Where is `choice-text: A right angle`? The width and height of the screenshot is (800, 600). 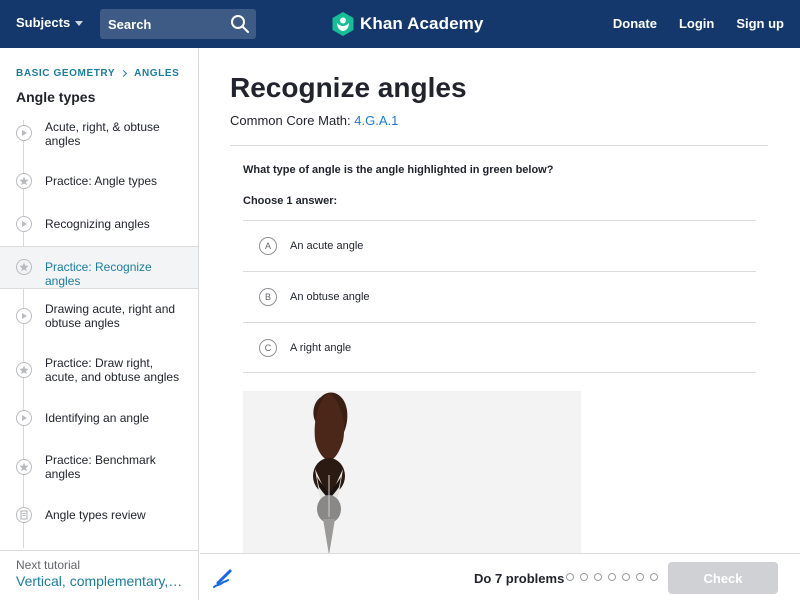
choice-text: A right angle is located at coordinates (321, 348).